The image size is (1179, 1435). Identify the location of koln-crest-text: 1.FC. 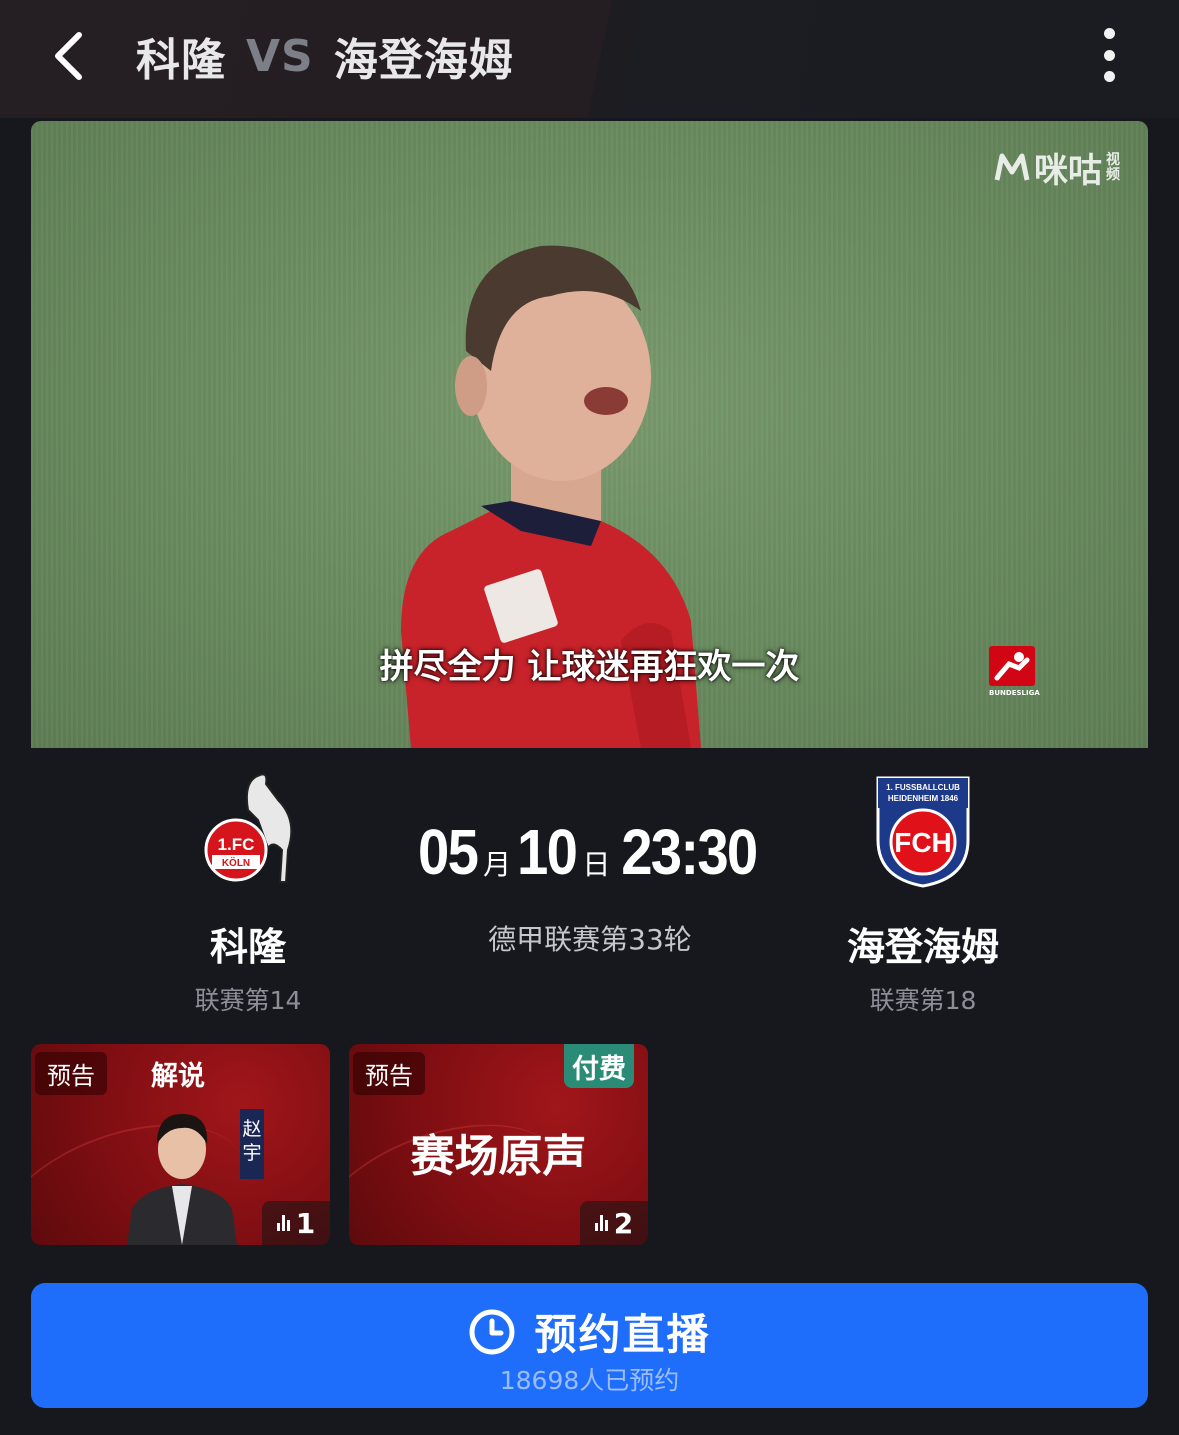
(236, 844).